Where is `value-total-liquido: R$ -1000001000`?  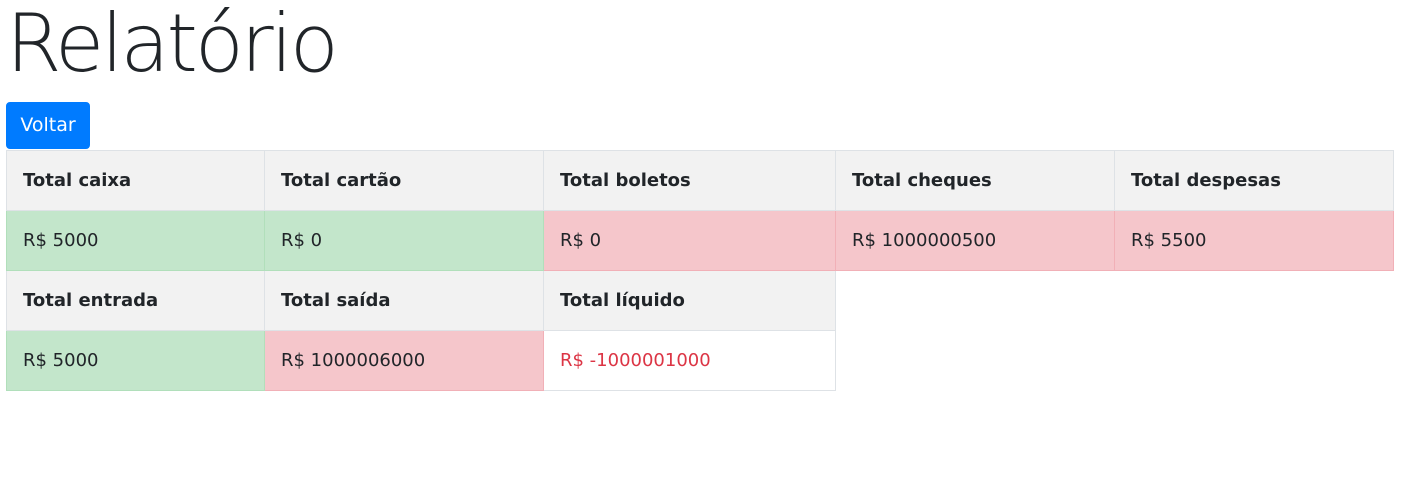
value-total-liquido: R$ -1000001000 is located at coordinates (689, 360).